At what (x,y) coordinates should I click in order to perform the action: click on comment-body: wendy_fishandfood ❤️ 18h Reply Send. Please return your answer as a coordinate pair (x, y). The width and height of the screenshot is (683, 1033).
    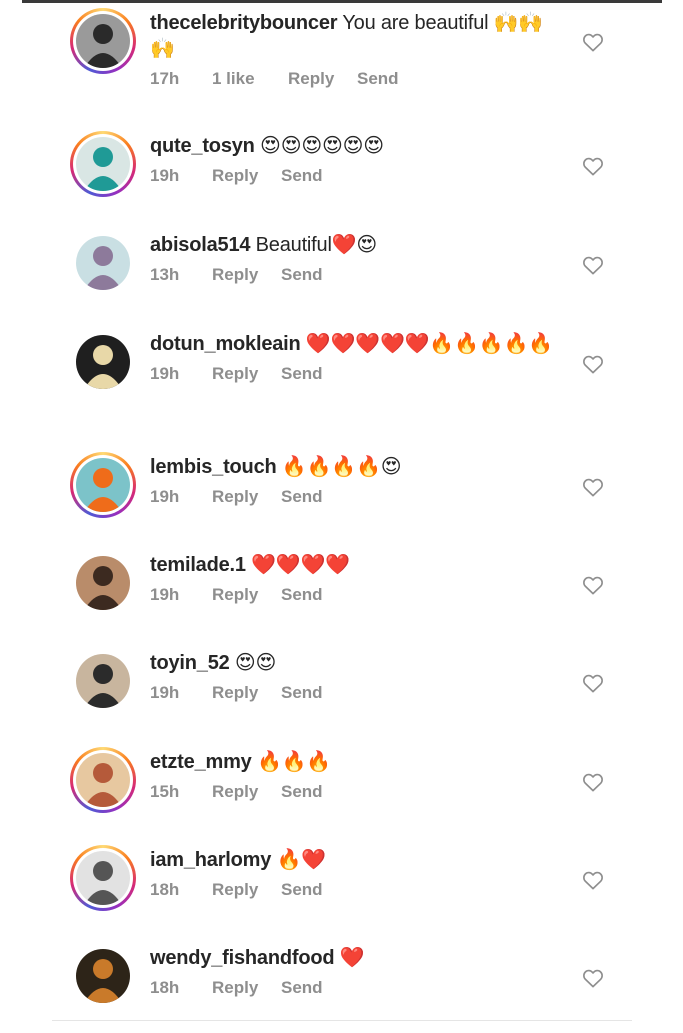
    Looking at the image, I should click on (355, 971).